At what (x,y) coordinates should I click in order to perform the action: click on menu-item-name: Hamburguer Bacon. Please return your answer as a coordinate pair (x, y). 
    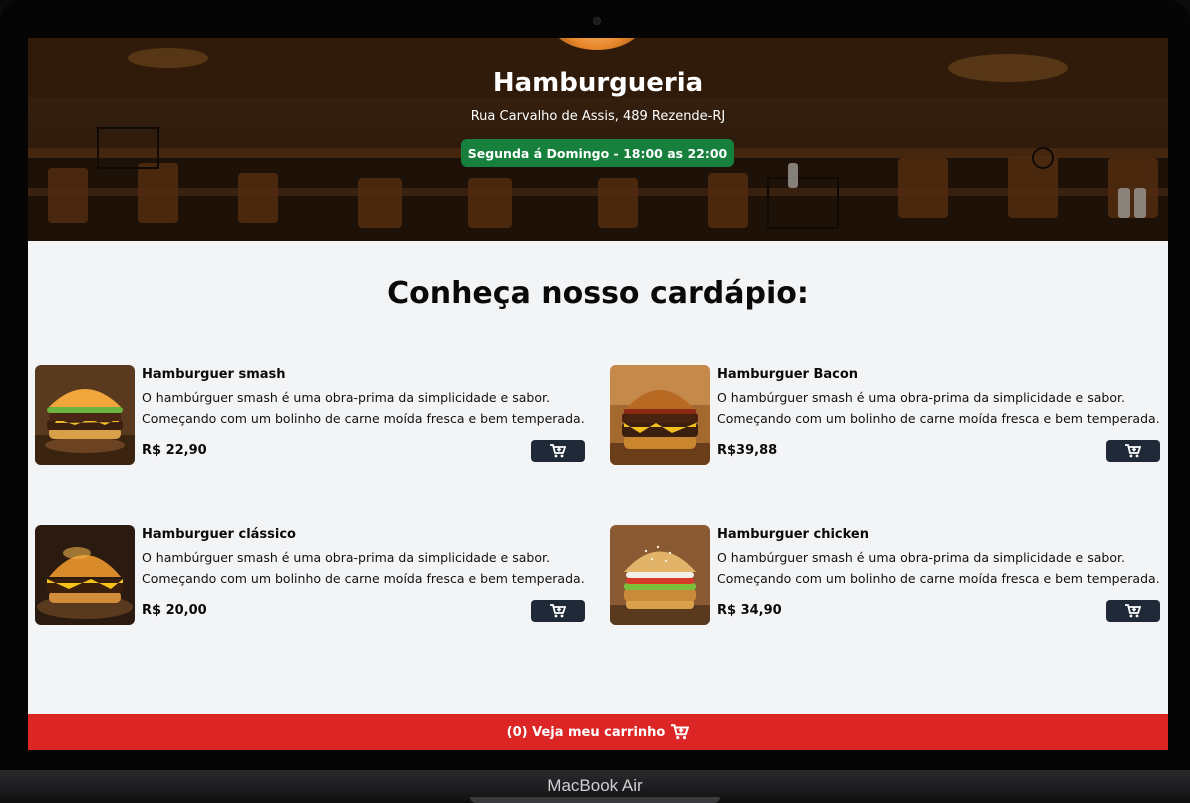
    Looking at the image, I should click on (788, 374).